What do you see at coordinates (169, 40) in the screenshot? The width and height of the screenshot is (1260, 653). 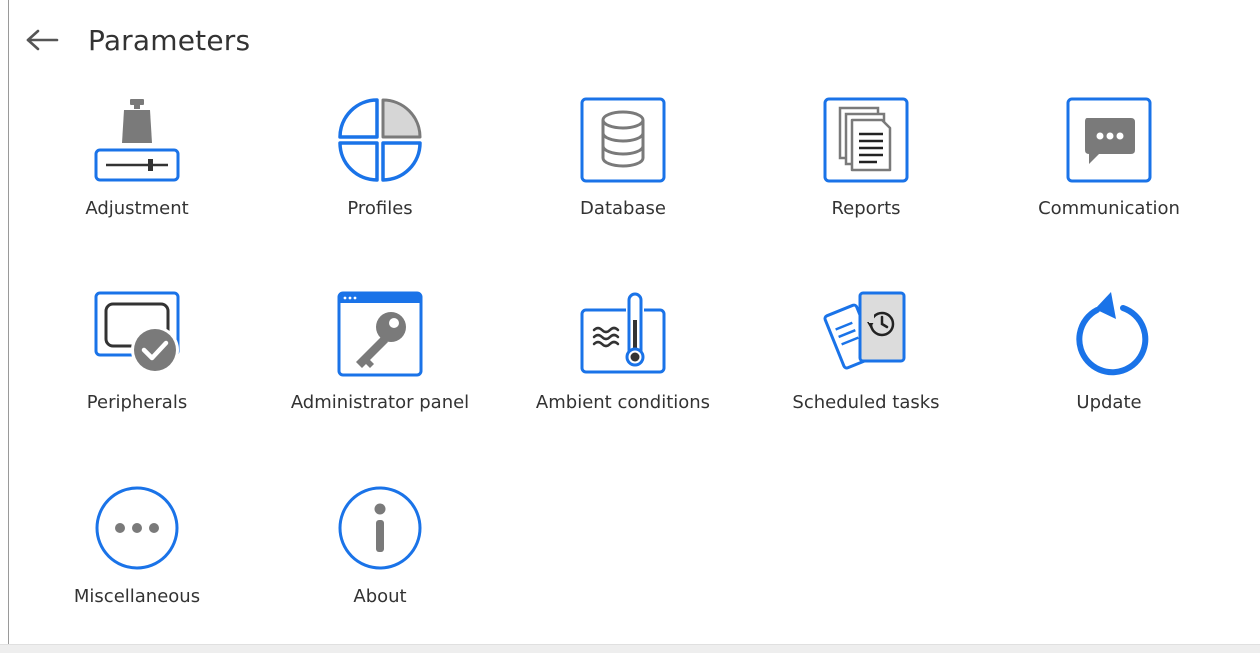 I see `page-title: Parameters` at bounding box center [169, 40].